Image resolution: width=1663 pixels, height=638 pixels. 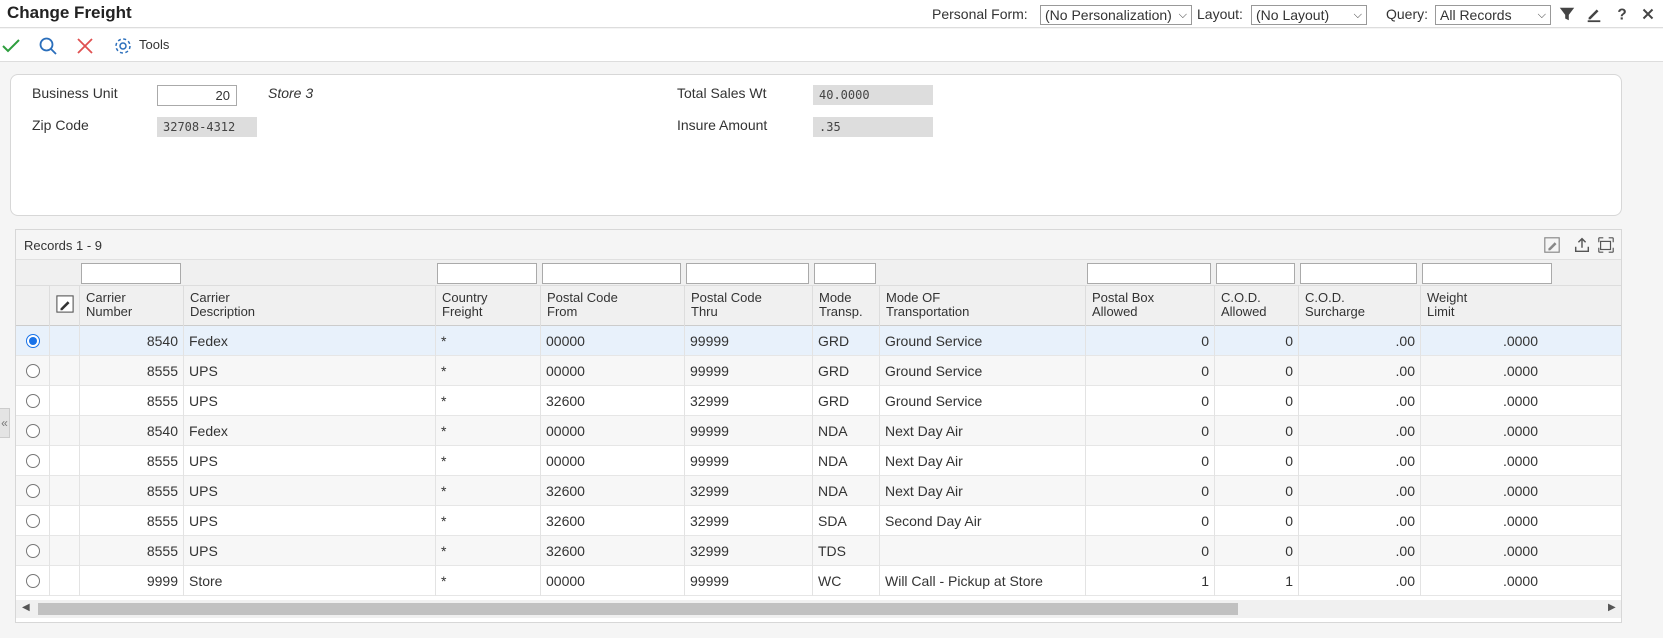 I want to click on export-icon, so click(x=1582, y=245).